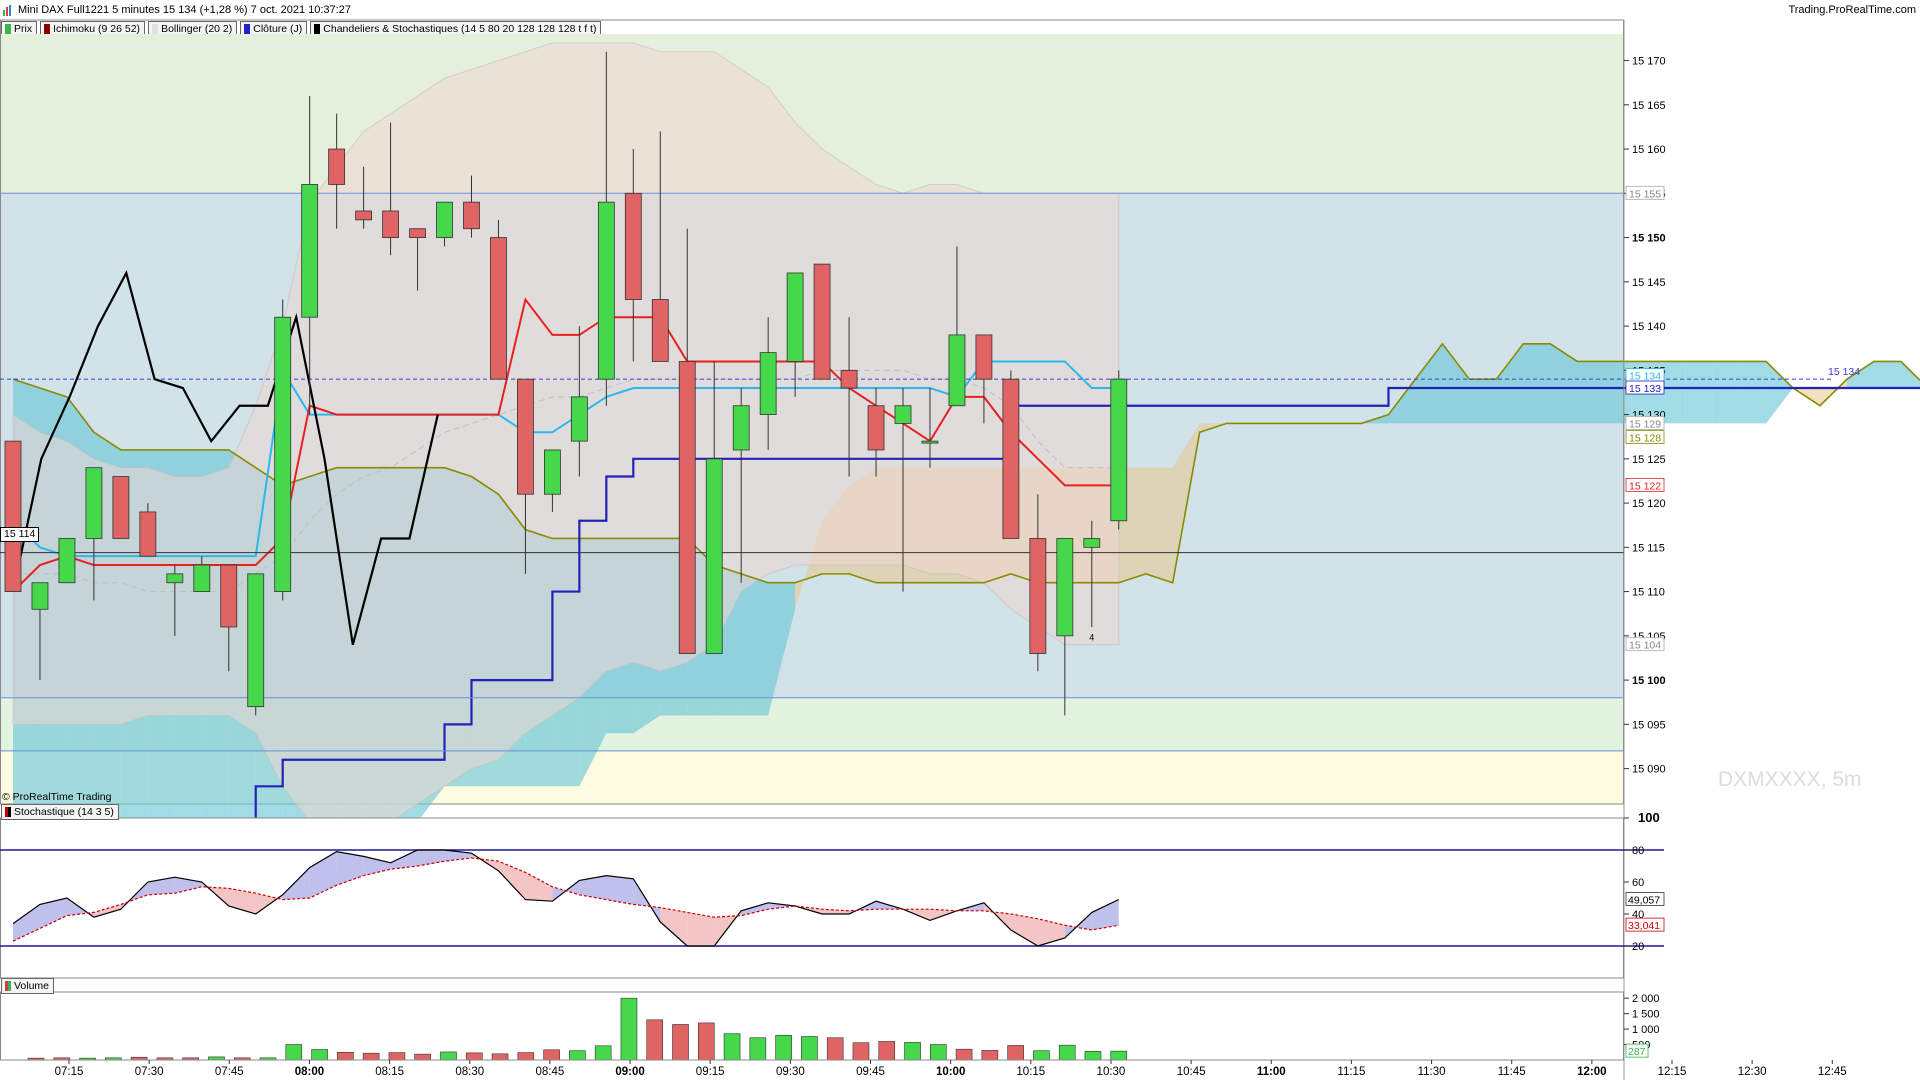  Describe the element at coordinates (1645, 486) in the screenshot. I see `price-label-text: 15 122` at that location.